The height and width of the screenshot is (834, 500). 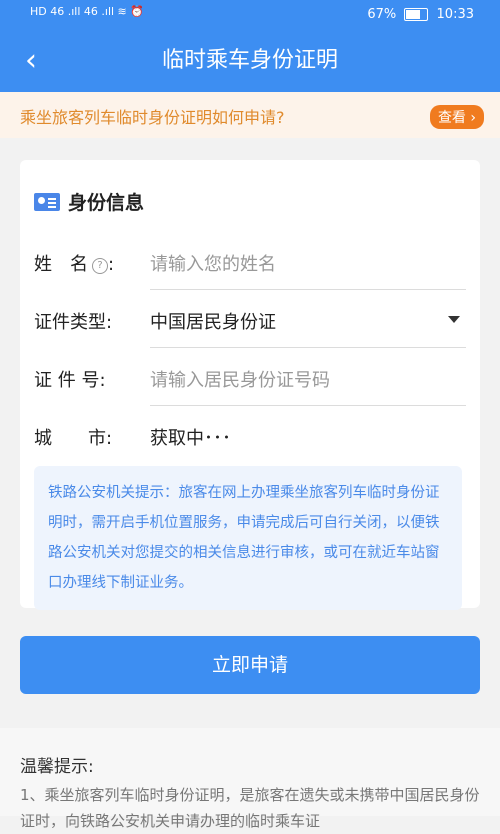 I want to click on name-input: 请输入您的姓名, so click(x=213, y=263).